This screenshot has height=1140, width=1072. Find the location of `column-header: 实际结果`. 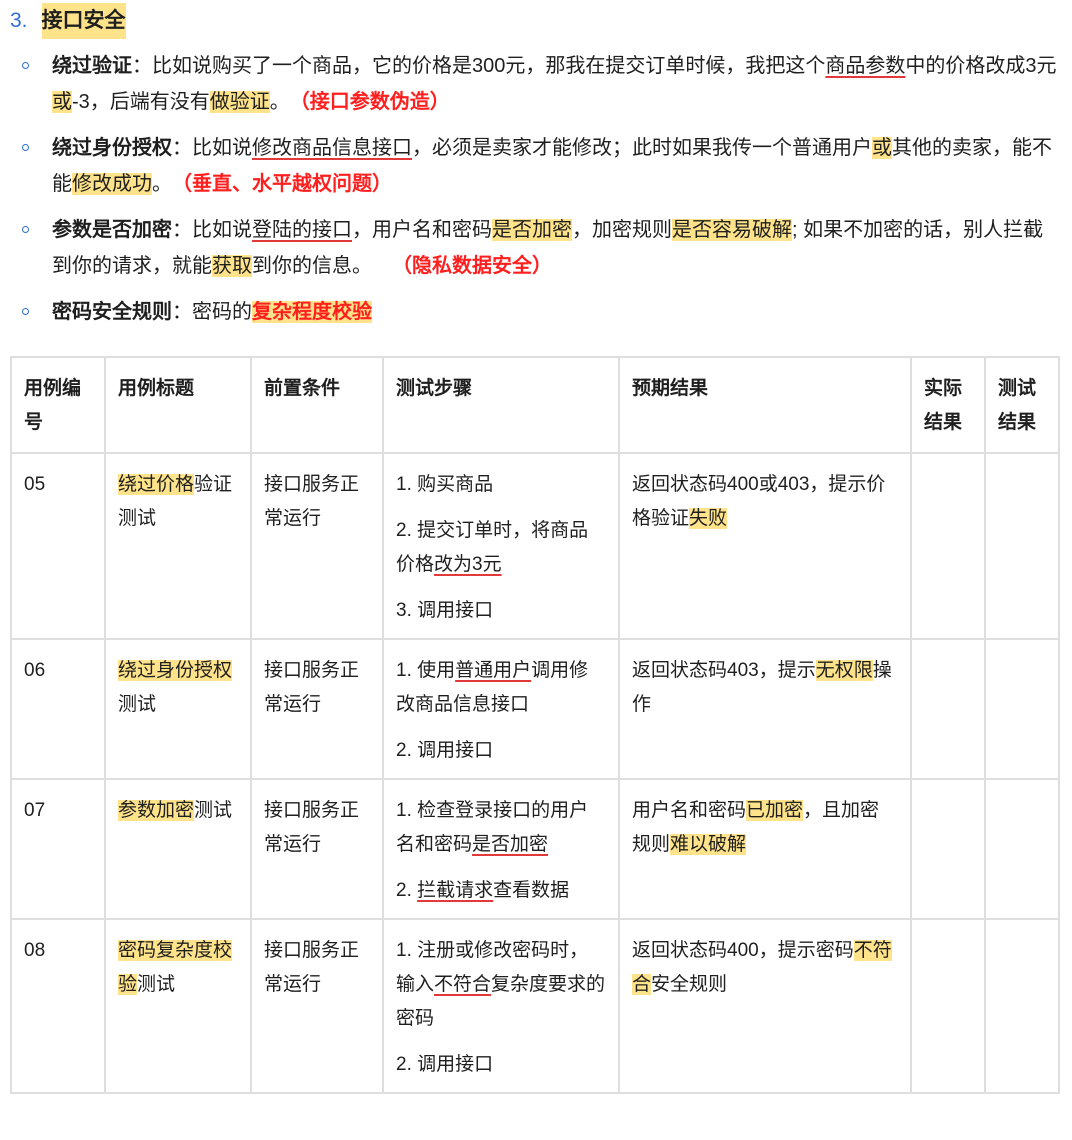

column-header: 实际结果 is located at coordinates (948, 405).